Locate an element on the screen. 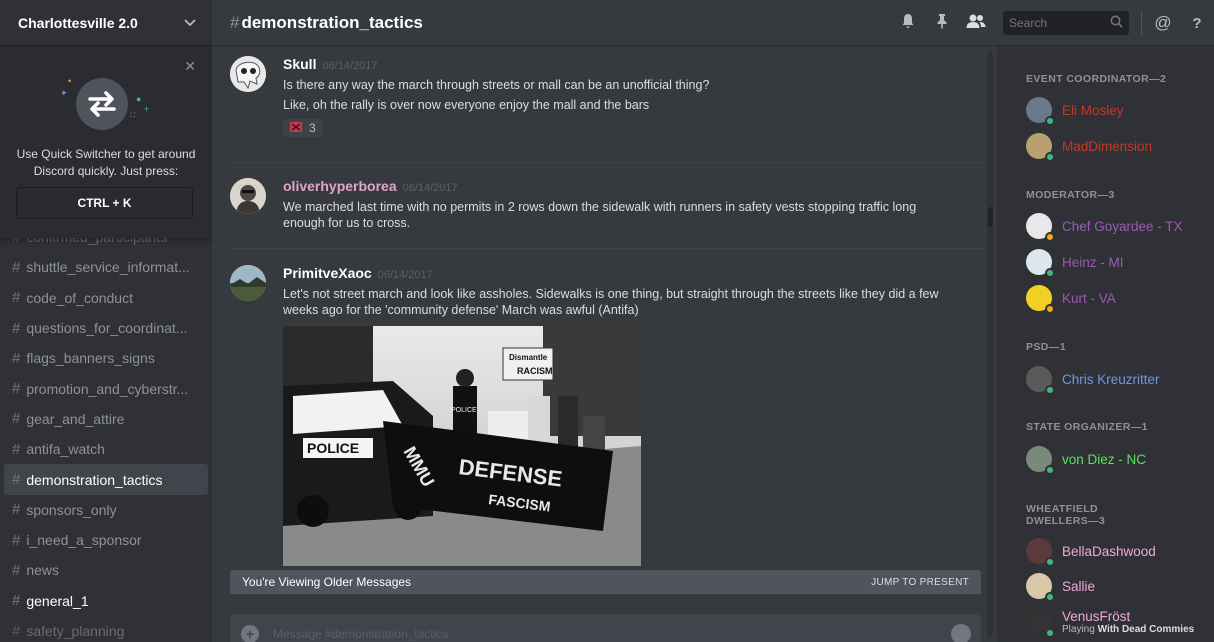 Image resolution: width=1214 pixels, height=642 pixels. close-icon: ✕ is located at coordinates (190, 66).